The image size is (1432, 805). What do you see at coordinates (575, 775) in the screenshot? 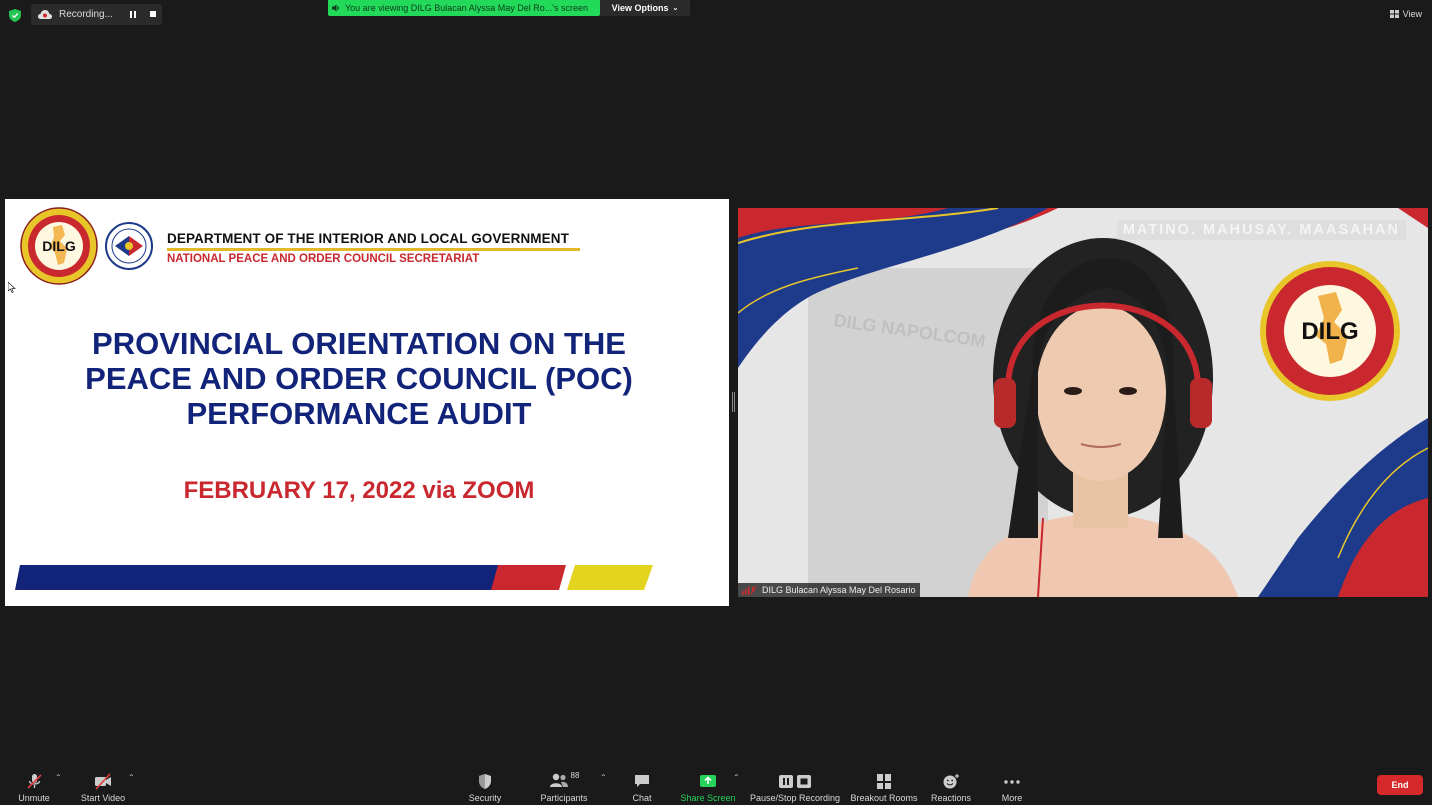
I see `participants-count: 88` at bounding box center [575, 775].